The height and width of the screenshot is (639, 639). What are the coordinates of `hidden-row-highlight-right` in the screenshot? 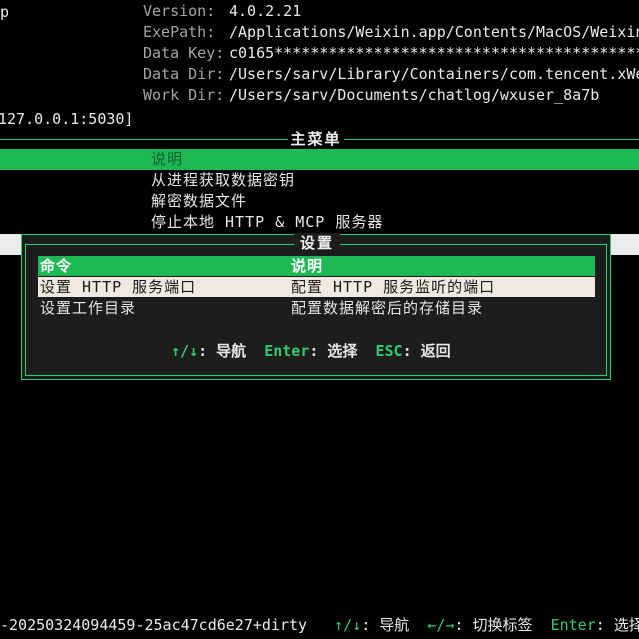 It's located at (625, 244).